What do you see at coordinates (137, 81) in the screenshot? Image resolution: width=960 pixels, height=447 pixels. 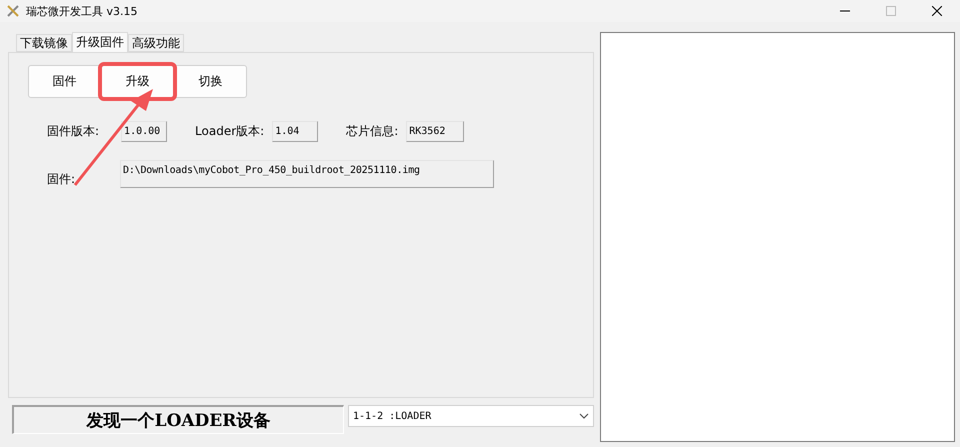 I see `toolbar-button: 升级` at bounding box center [137, 81].